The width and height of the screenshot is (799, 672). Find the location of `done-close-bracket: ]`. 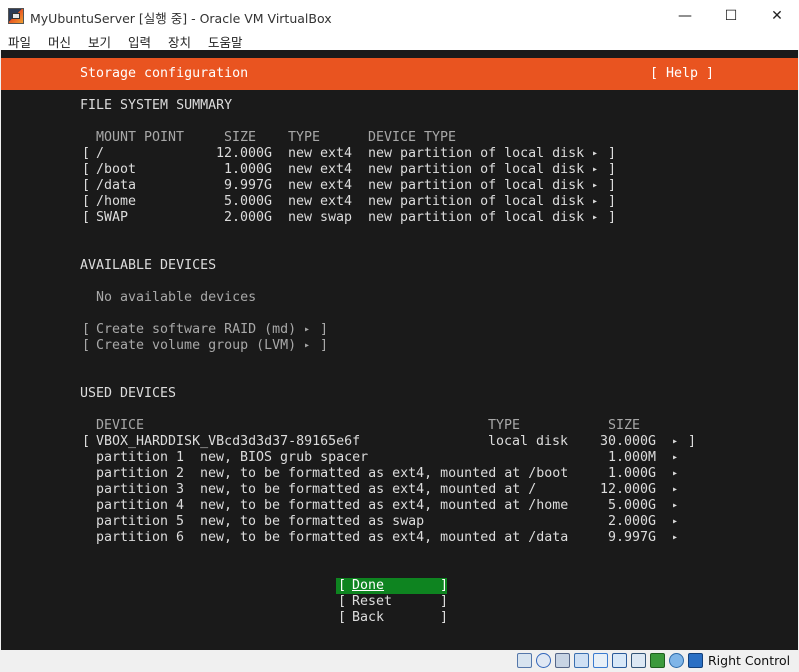

done-close-bracket: ] is located at coordinates (444, 585).